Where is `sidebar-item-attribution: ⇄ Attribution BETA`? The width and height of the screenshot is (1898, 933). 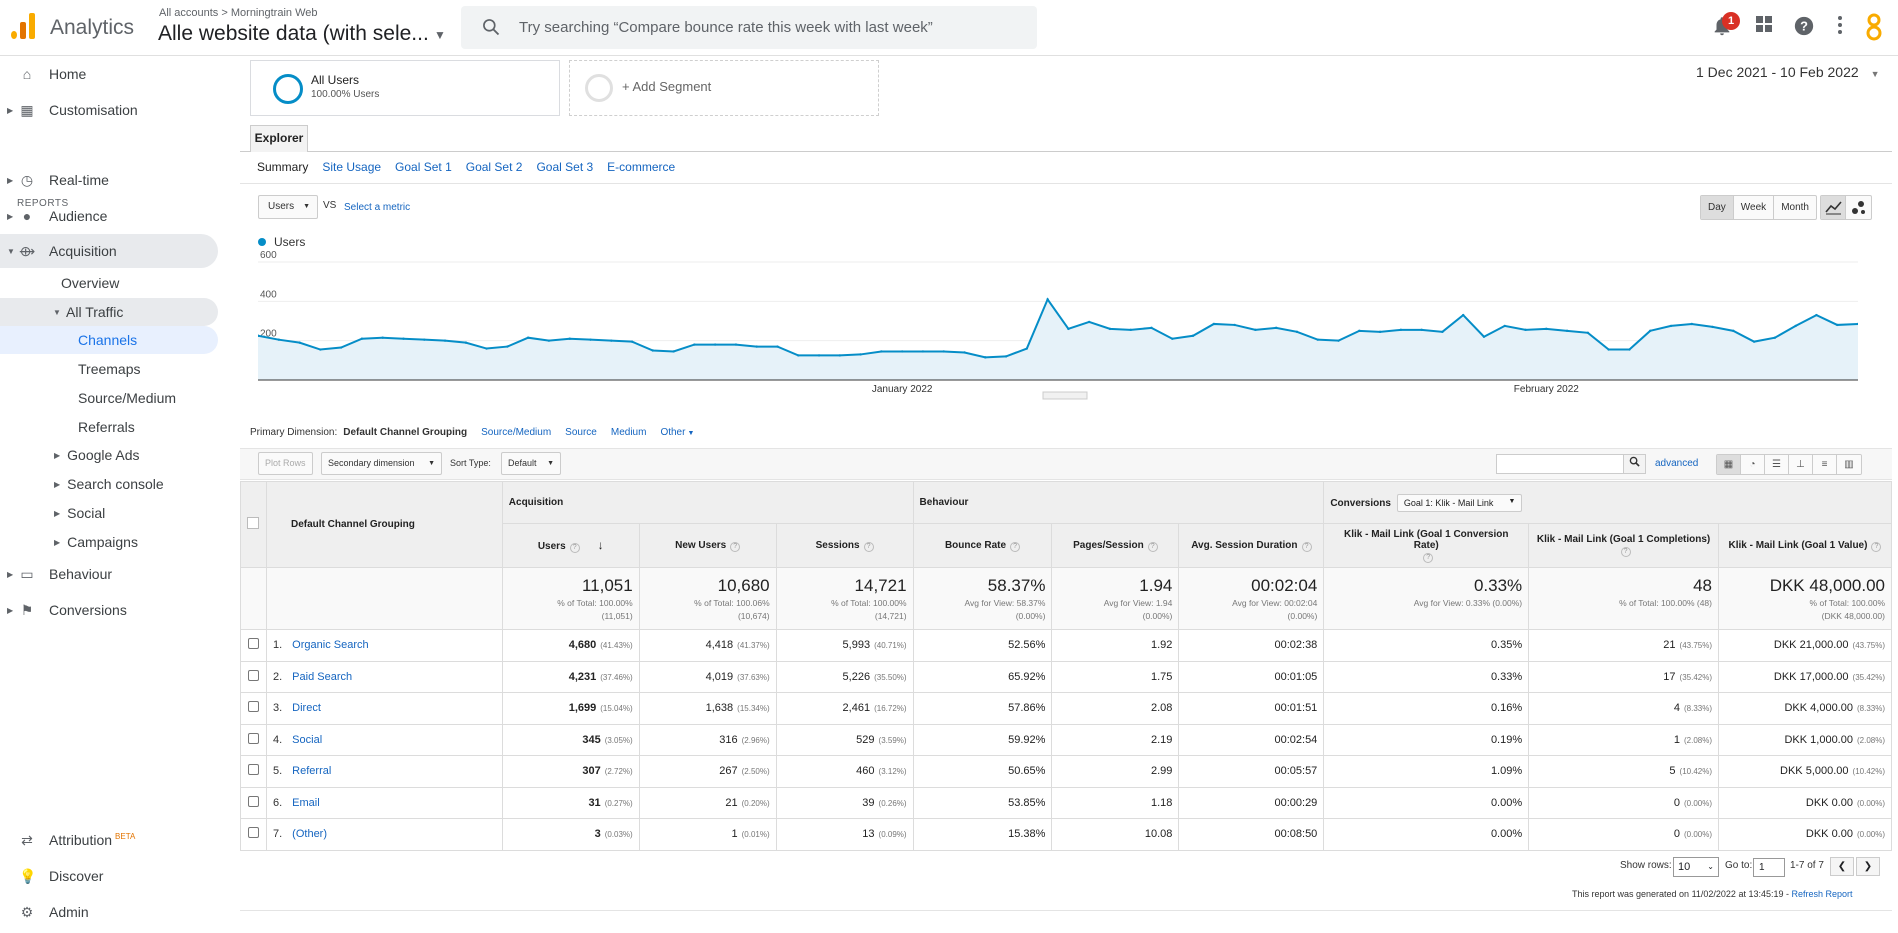 sidebar-item-attribution: ⇄ Attribution BETA is located at coordinates (109, 840).